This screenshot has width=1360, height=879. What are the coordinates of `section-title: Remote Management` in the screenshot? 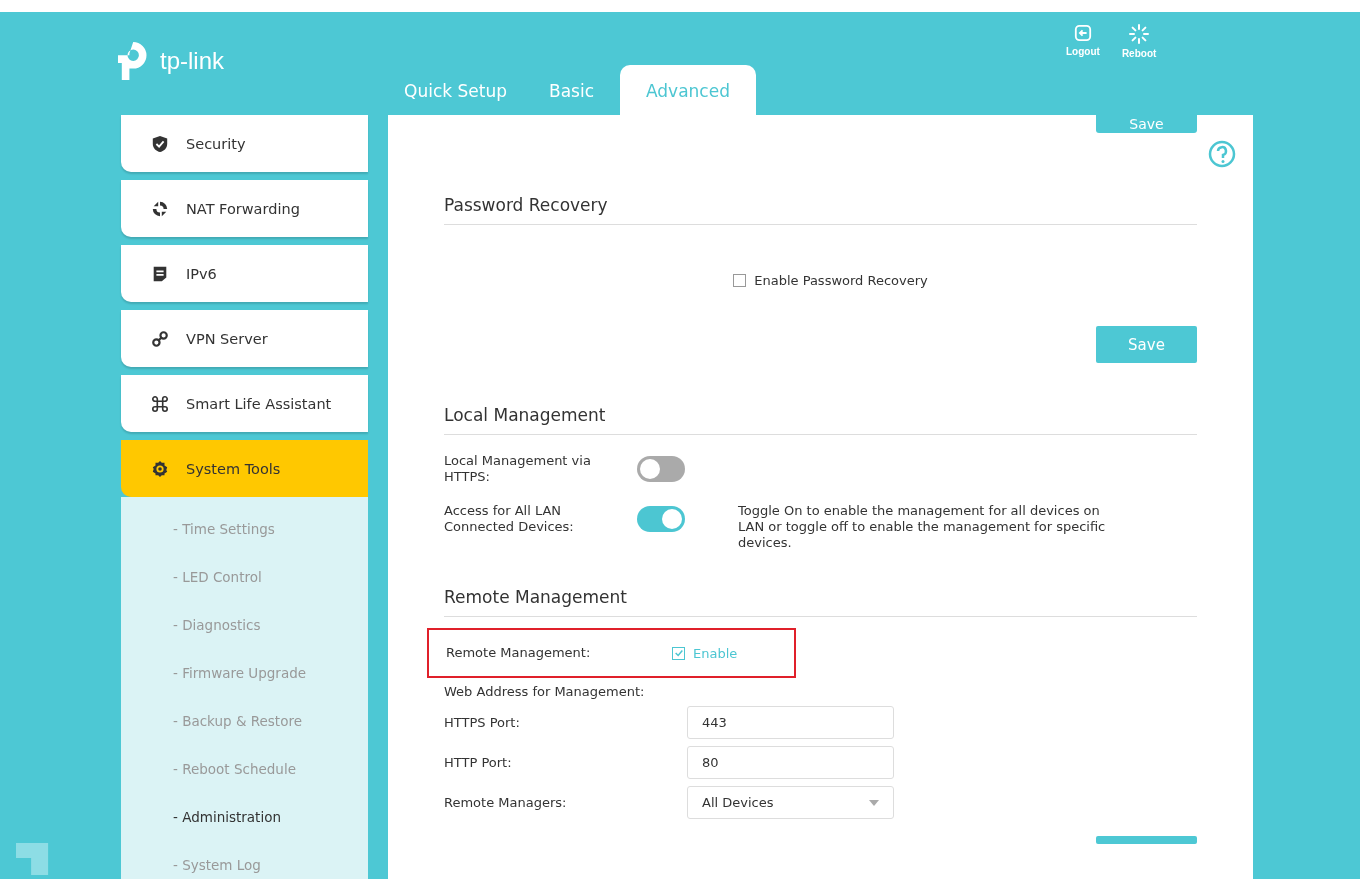 It's located at (820, 602).